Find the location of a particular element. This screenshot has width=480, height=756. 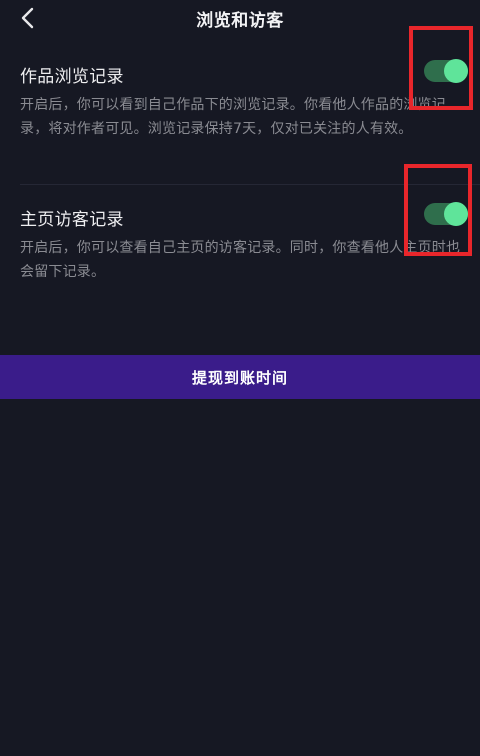

overlay-banner: 提现到账时间 is located at coordinates (240, 377).